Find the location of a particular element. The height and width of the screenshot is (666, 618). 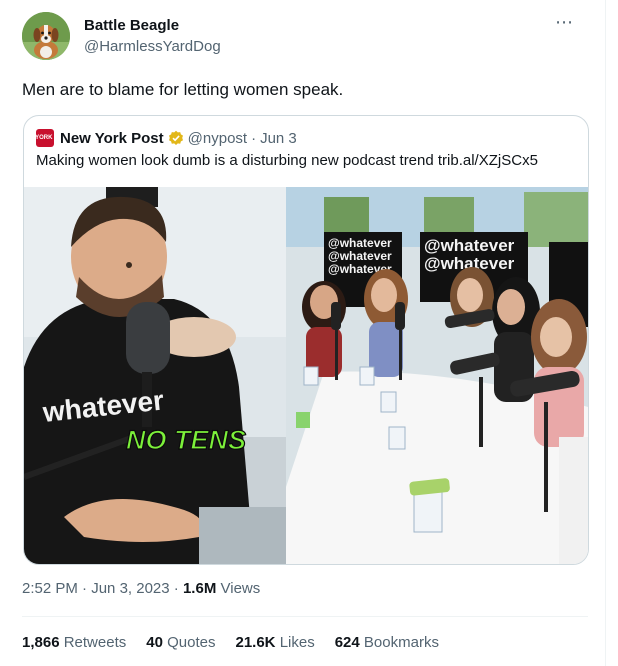

tweet-meta: 2:52 PM · Jun 3, 2023 · 1.6M Views is located at coordinates (141, 588).